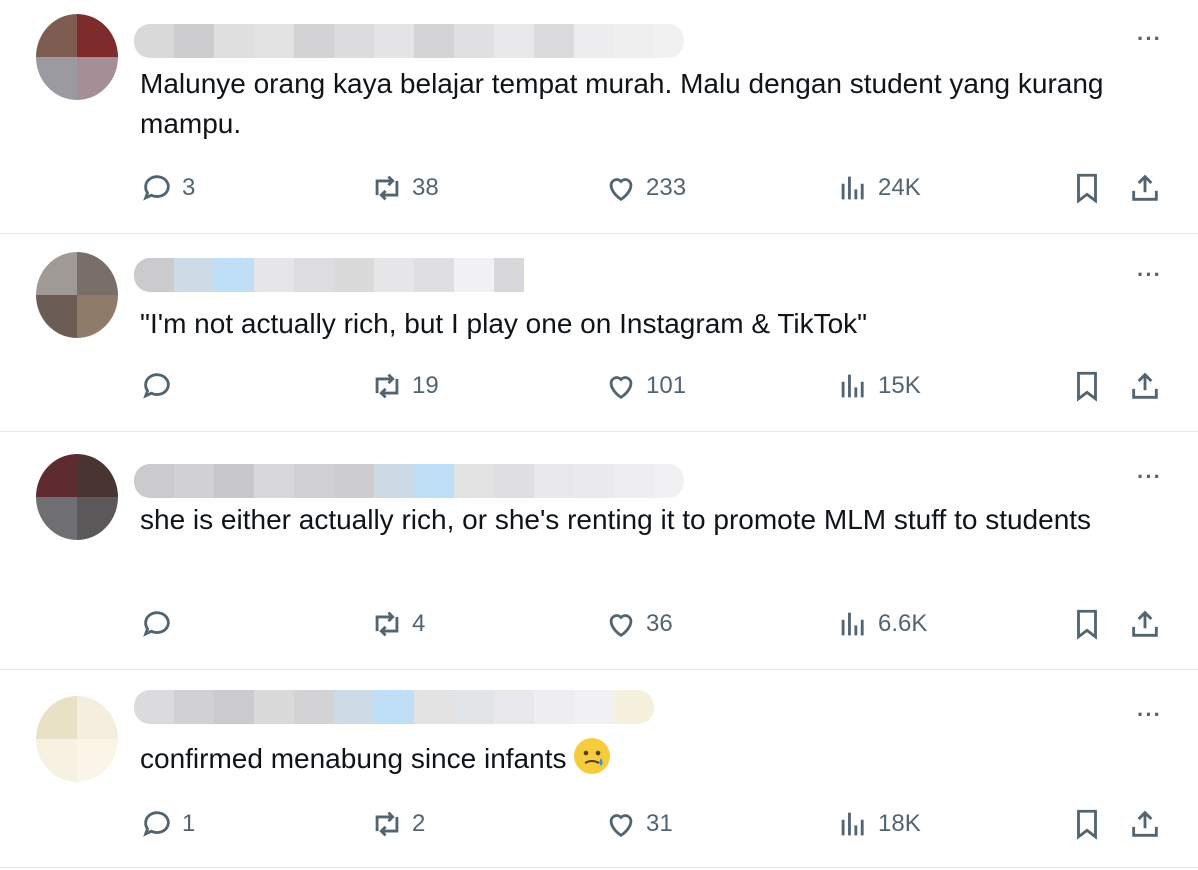 The width and height of the screenshot is (1198, 870). I want to click on action-bar: 4 36 6.6K, so click(599, 624).